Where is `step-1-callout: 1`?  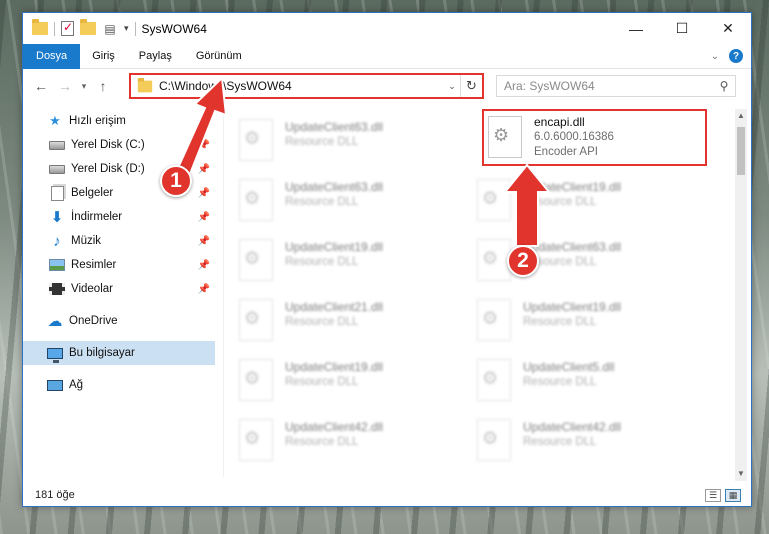 step-1-callout: 1 is located at coordinates (176, 181).